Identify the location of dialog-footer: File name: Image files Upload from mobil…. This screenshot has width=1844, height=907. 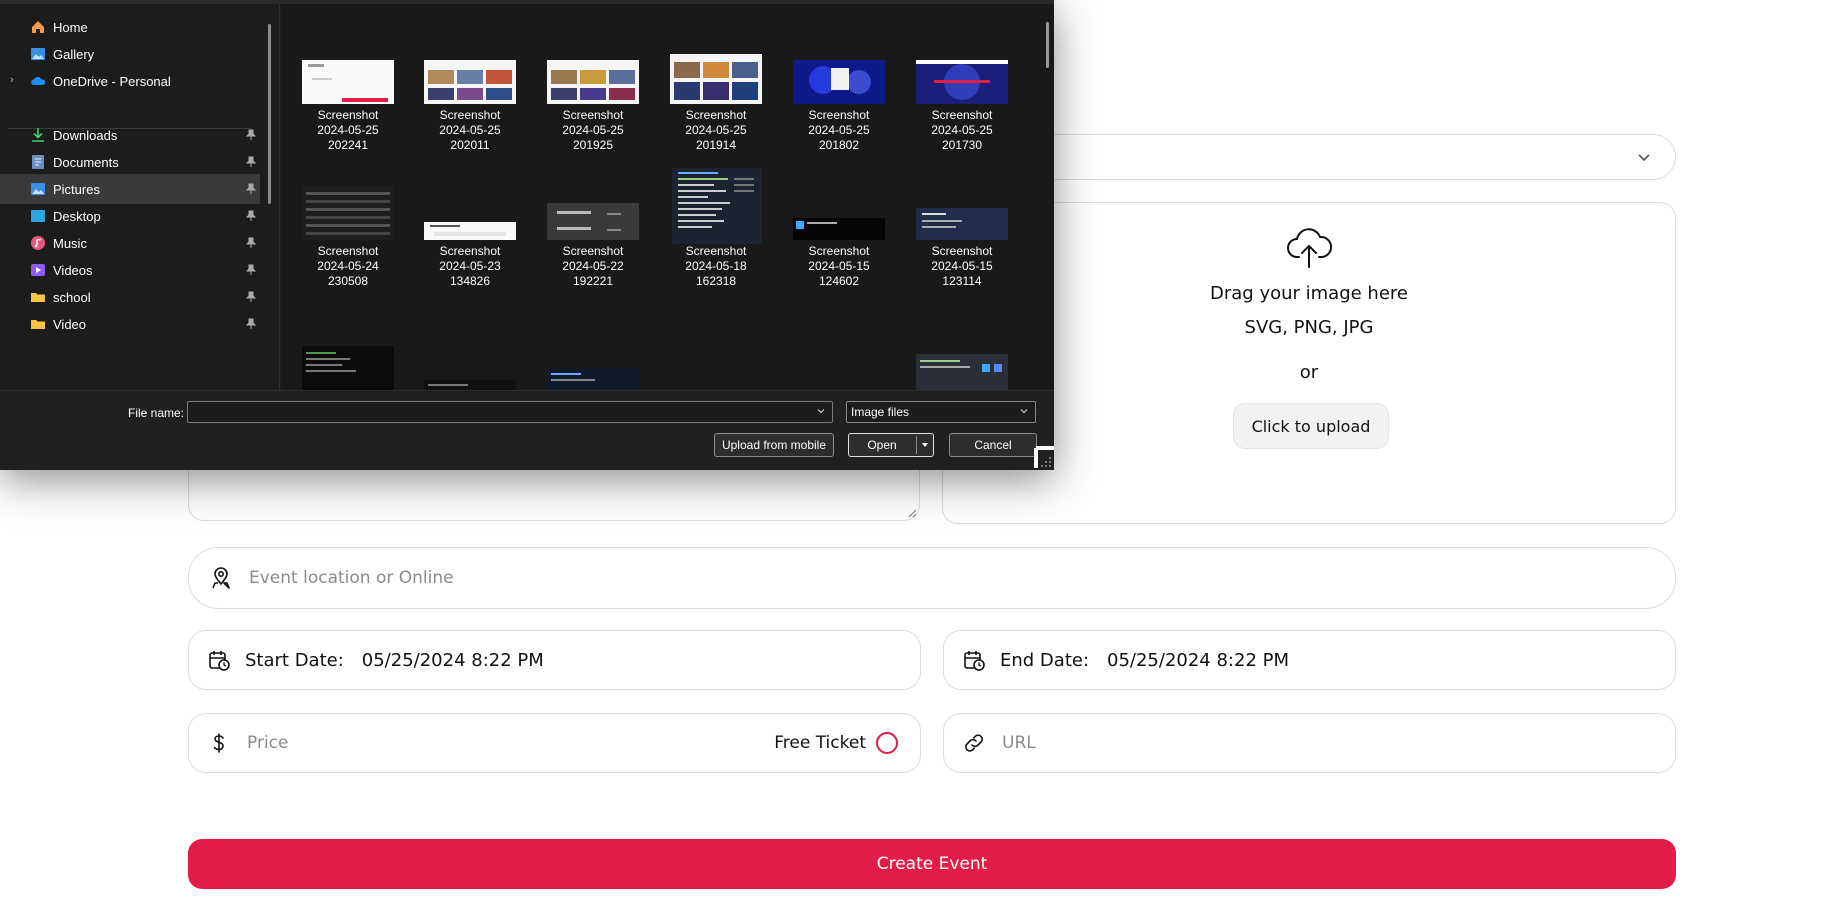
(527, 430).